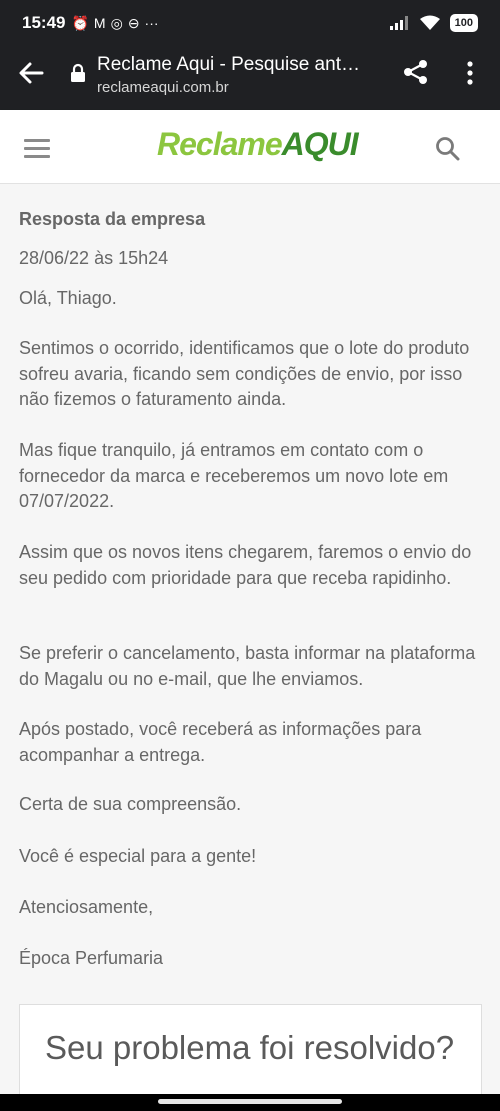  What do you see at coordinates (133, 22) in the screenshot?
I see `app-icon: ⊖` at bounding box center [133, 22].